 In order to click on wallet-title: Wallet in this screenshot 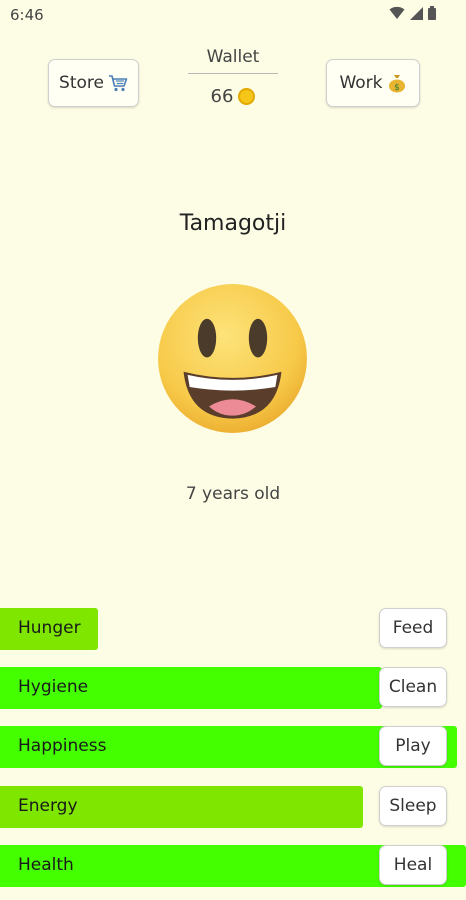, I will do `click(233, 60)`.